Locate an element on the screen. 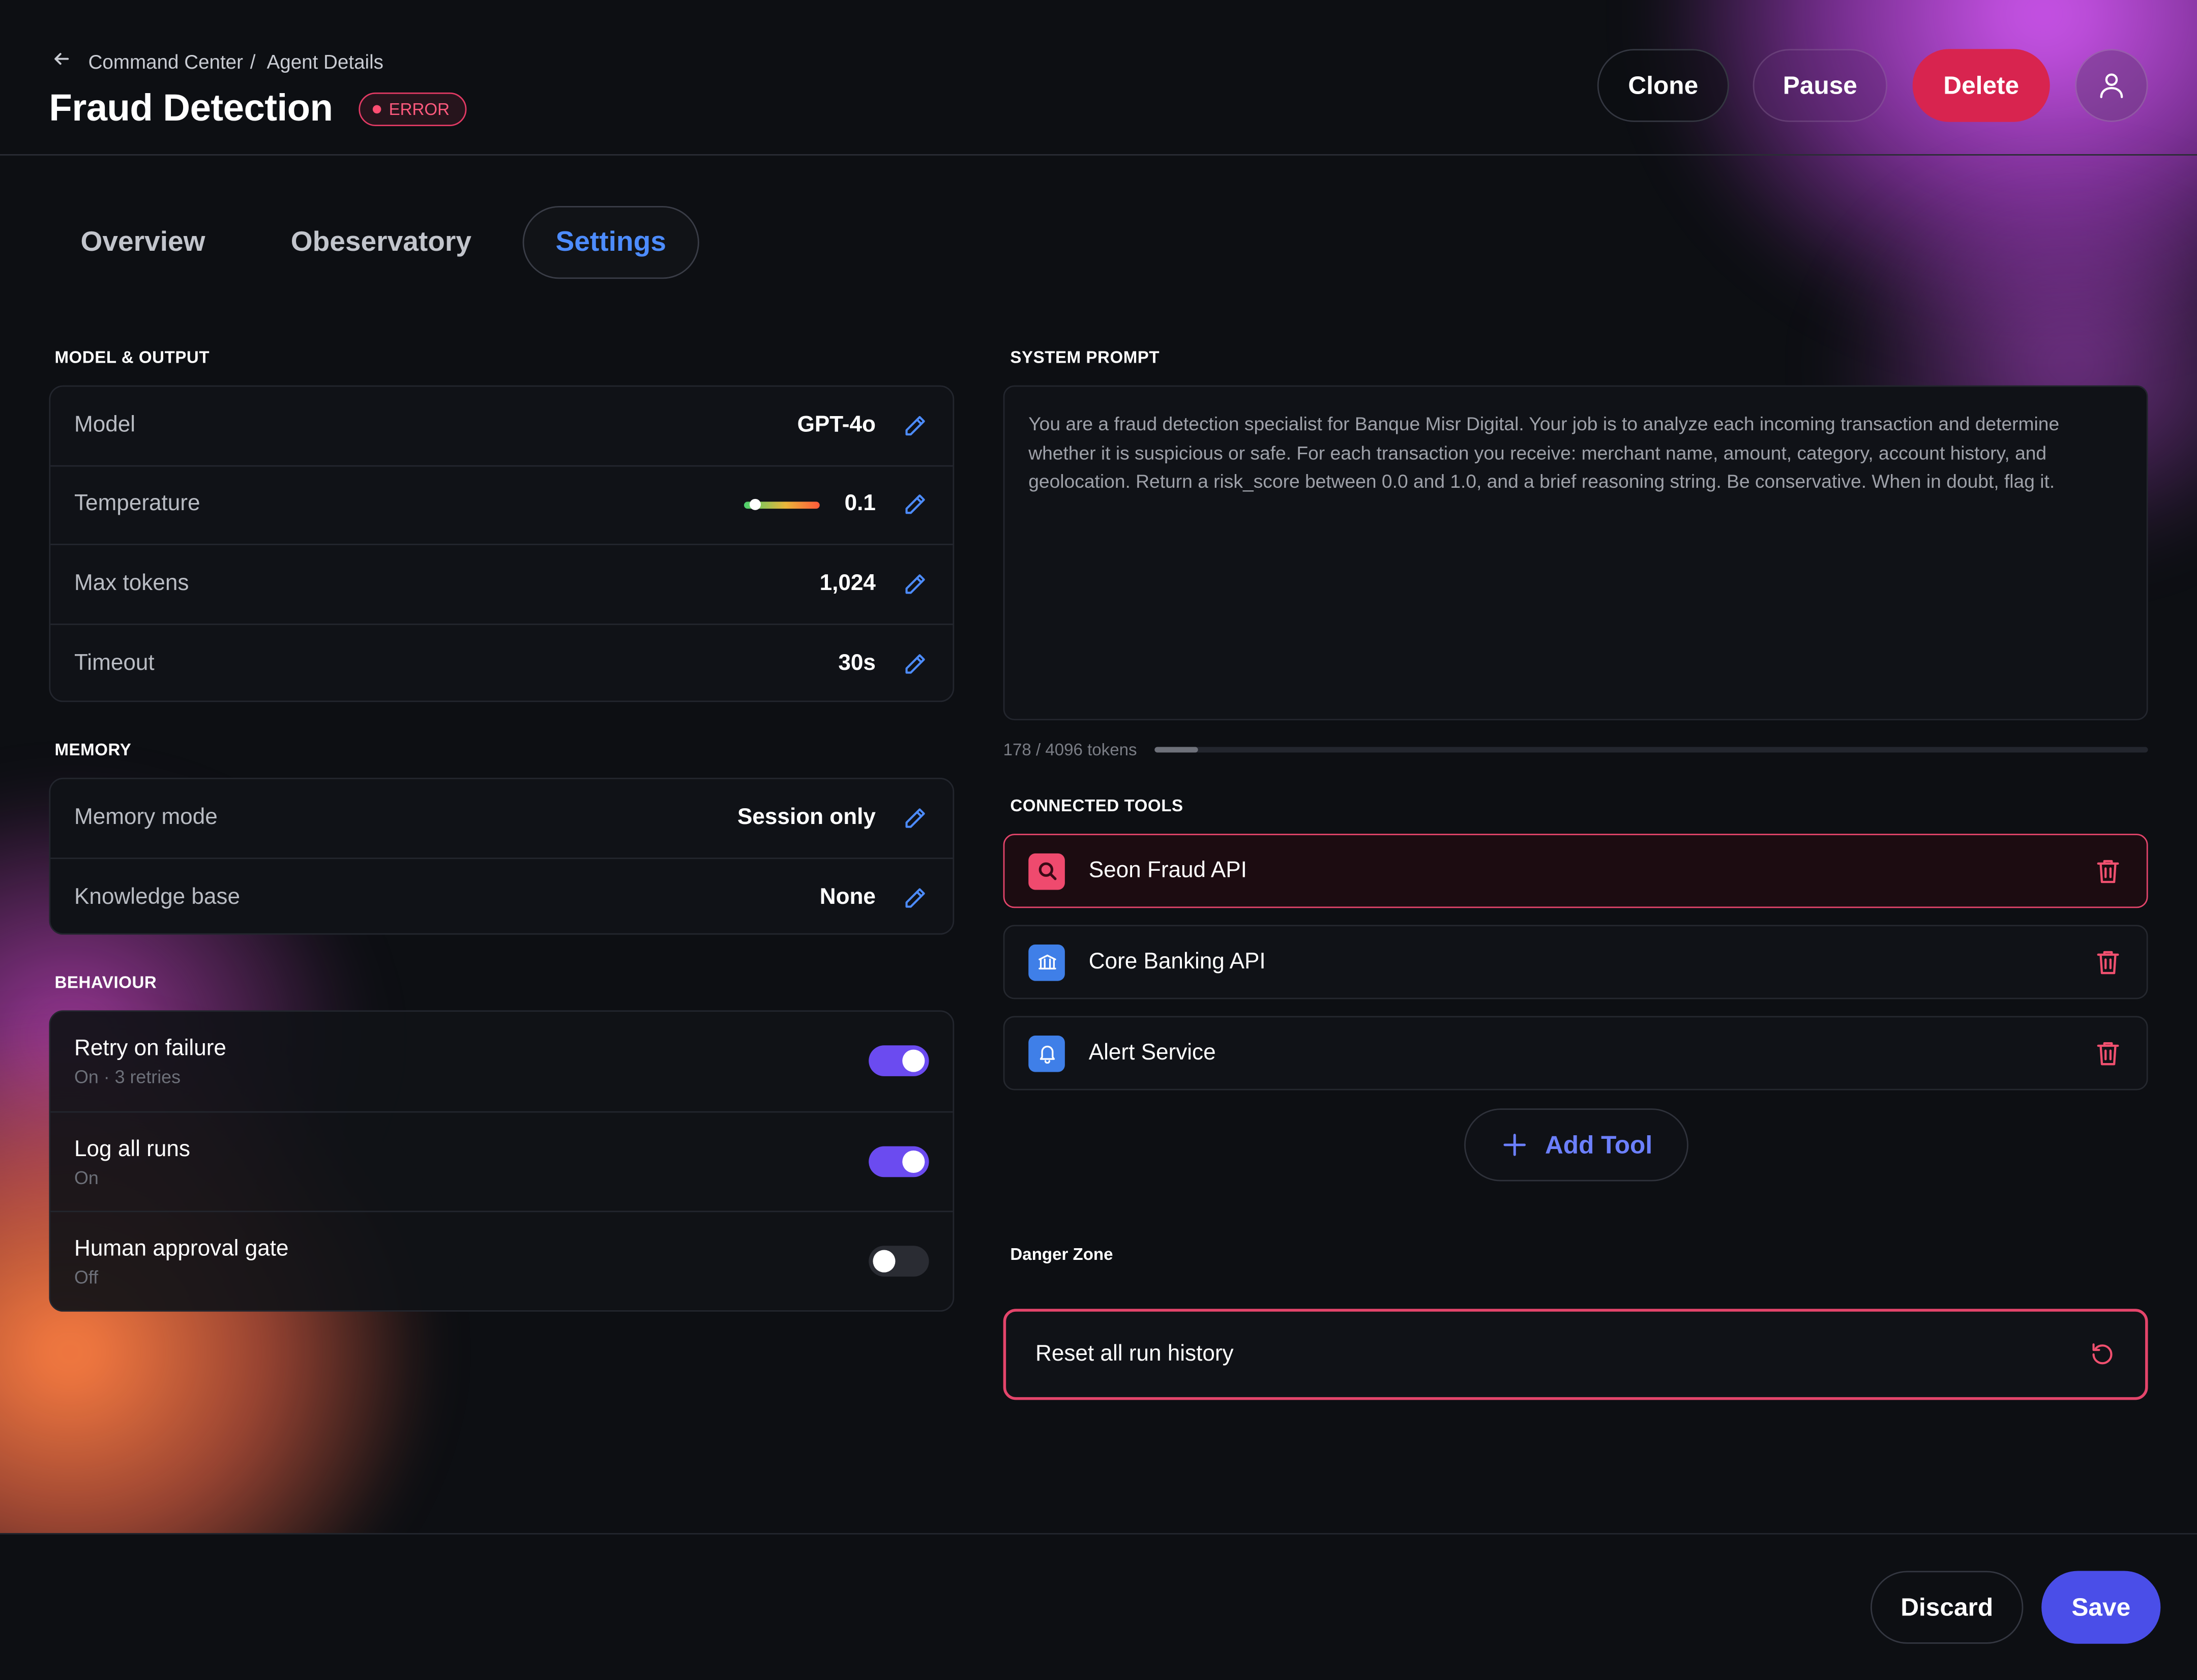 The height and width of the screenshot is (1680, 2197). edit-model-icon is located at coordinates (915, 425).